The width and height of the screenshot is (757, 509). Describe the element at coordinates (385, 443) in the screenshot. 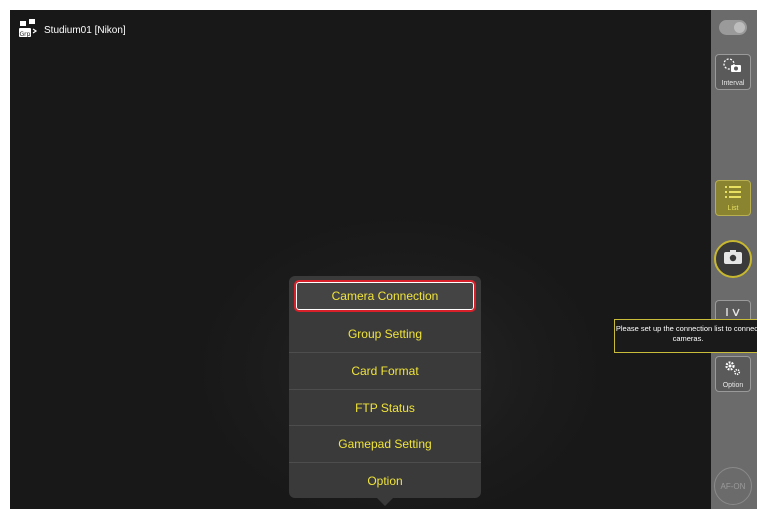

I see `menu-item-gamepad-setting: Gamepad Setting` at that location.